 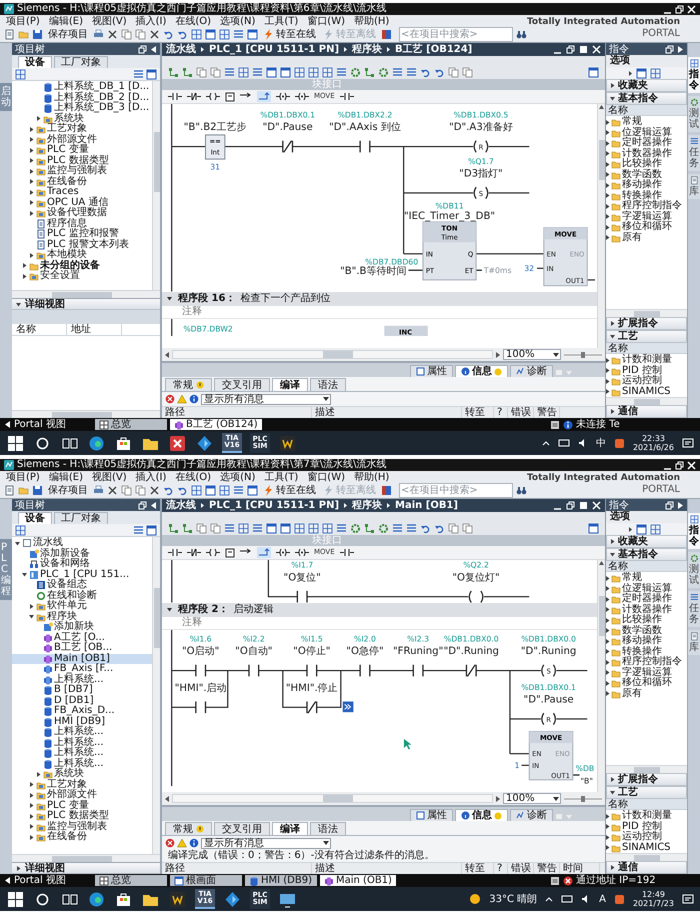 What do you see at coordinates (546, 443) in the screenshot?
I see `chevron-up-icon` at bounding box center [546, 443].